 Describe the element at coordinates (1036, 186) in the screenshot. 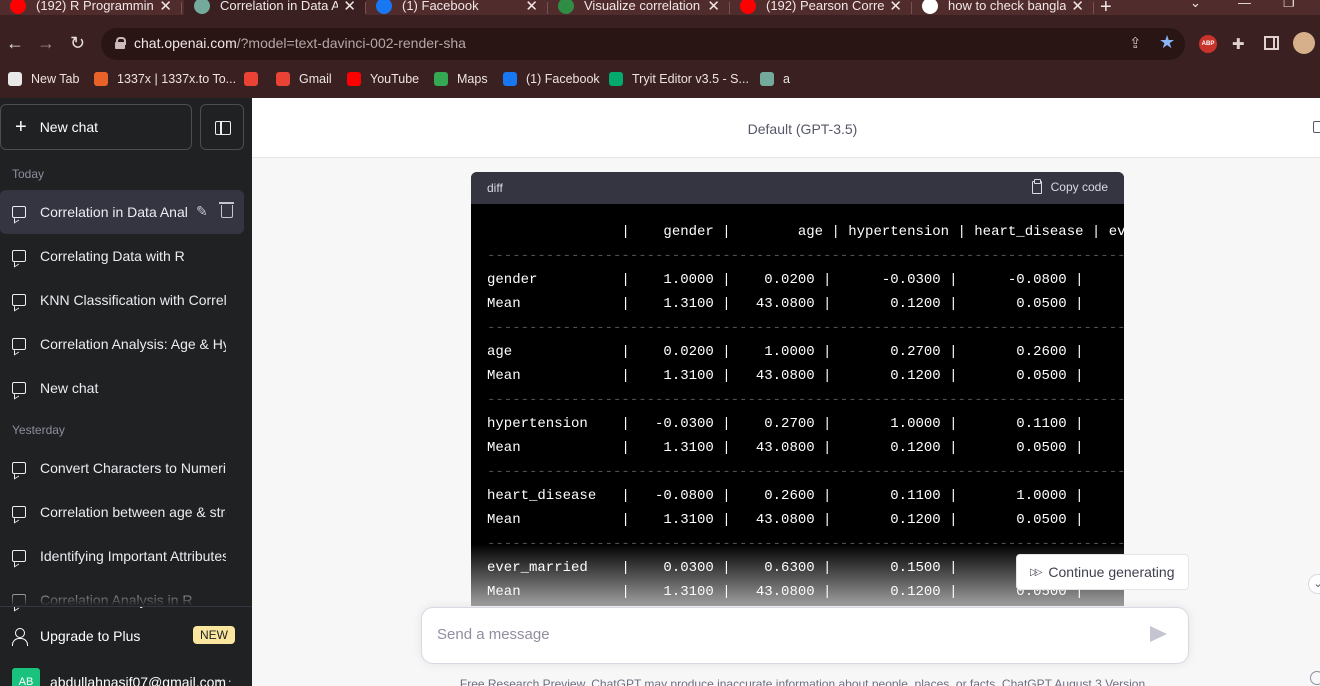

I see `clipboard-icon` at that location.